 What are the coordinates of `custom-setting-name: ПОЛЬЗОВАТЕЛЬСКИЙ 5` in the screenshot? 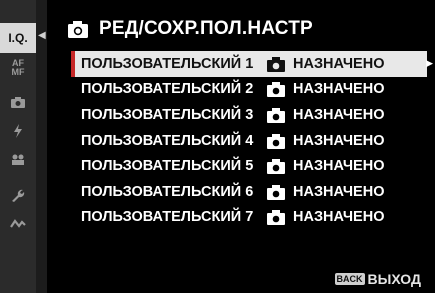 It's located at (167, 166).